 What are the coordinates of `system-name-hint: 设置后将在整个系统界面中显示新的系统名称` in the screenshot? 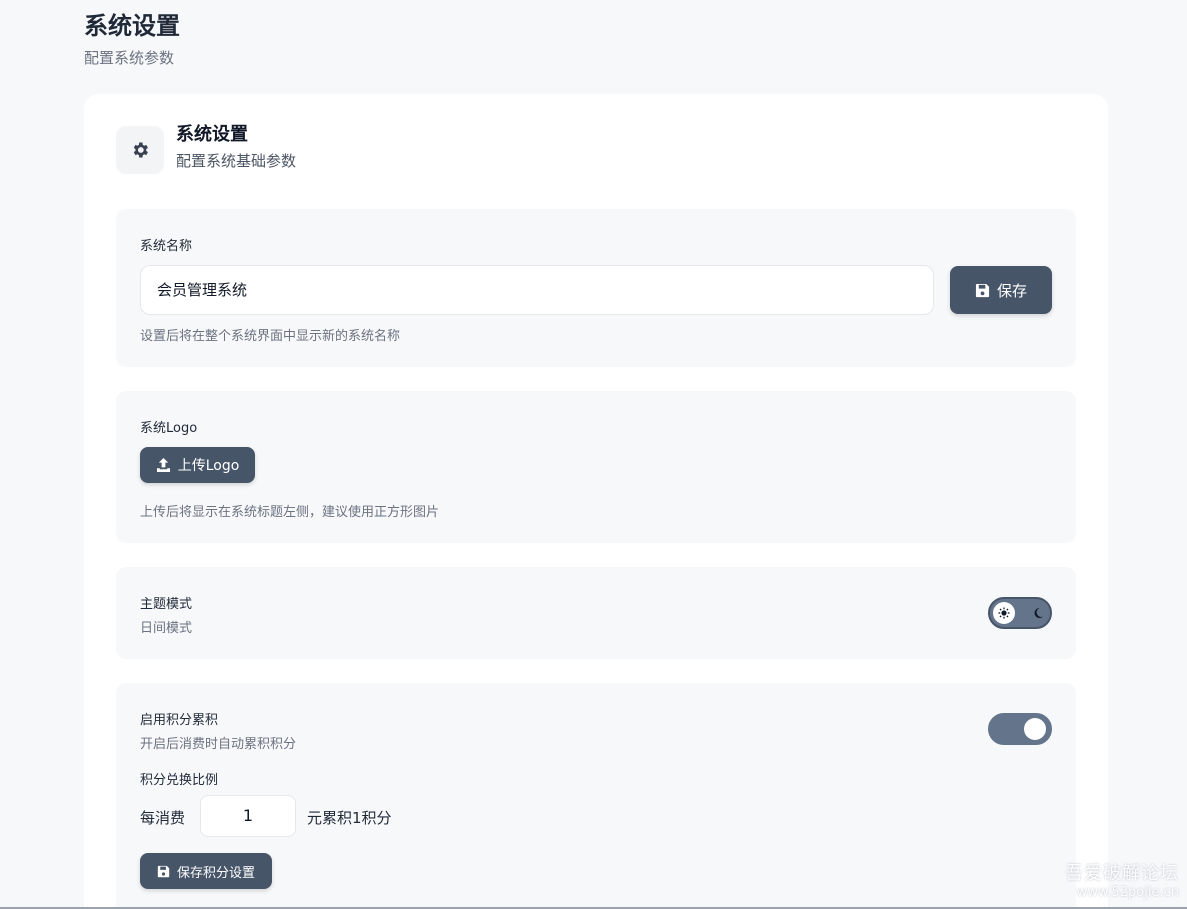 It's located at (270, 336).